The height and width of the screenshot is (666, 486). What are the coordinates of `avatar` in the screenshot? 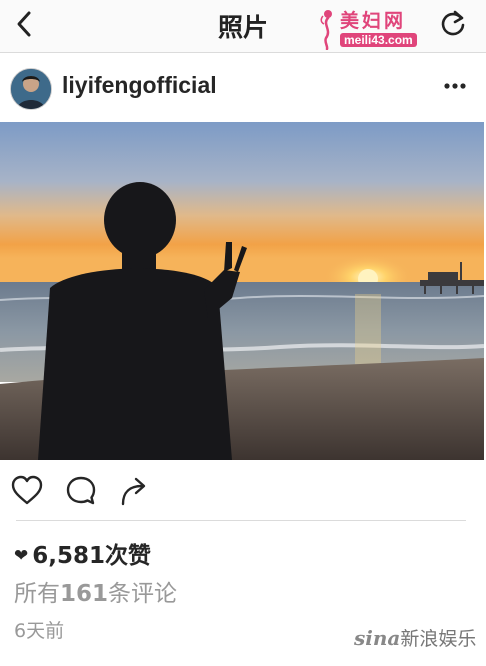 It's located at (31, 89).